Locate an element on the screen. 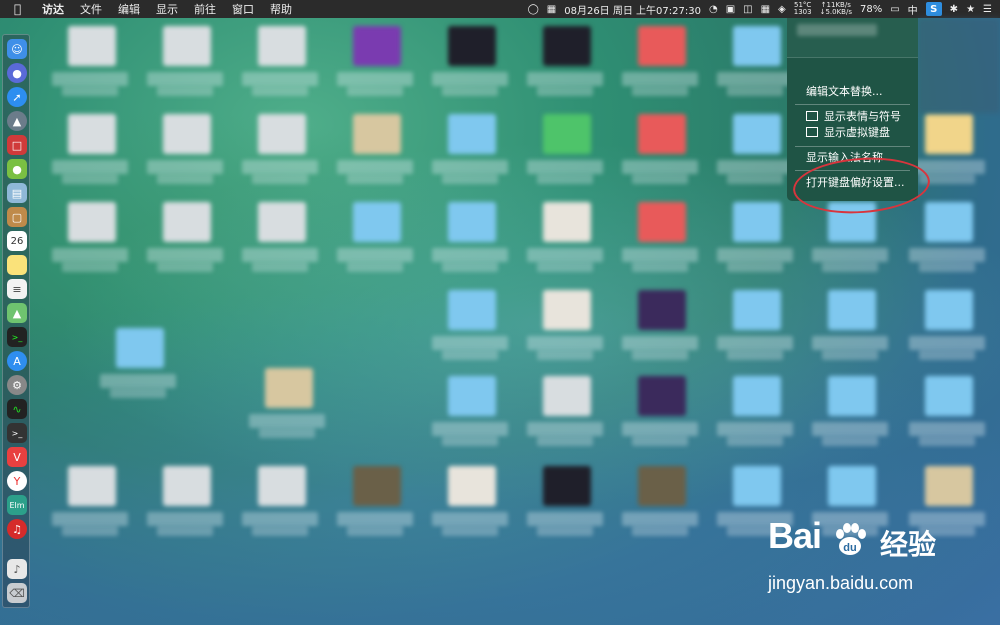 The width and height of the screenshot is (1000, 625). file-thumbnail is located at coordinates (140, 348).